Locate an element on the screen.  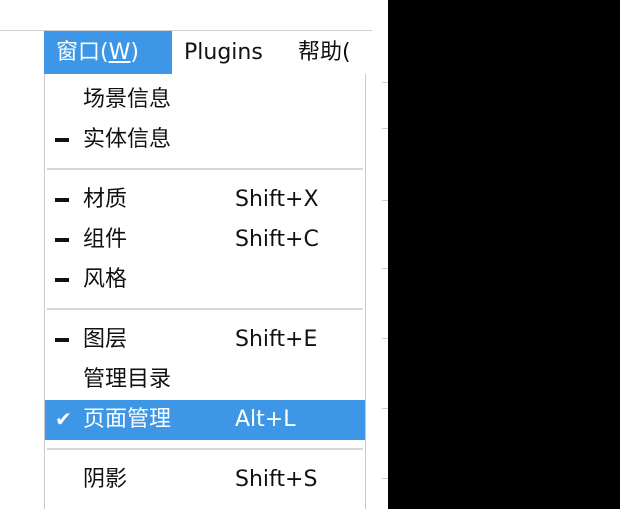
background-window-edge is located at coordinates (376, 254).